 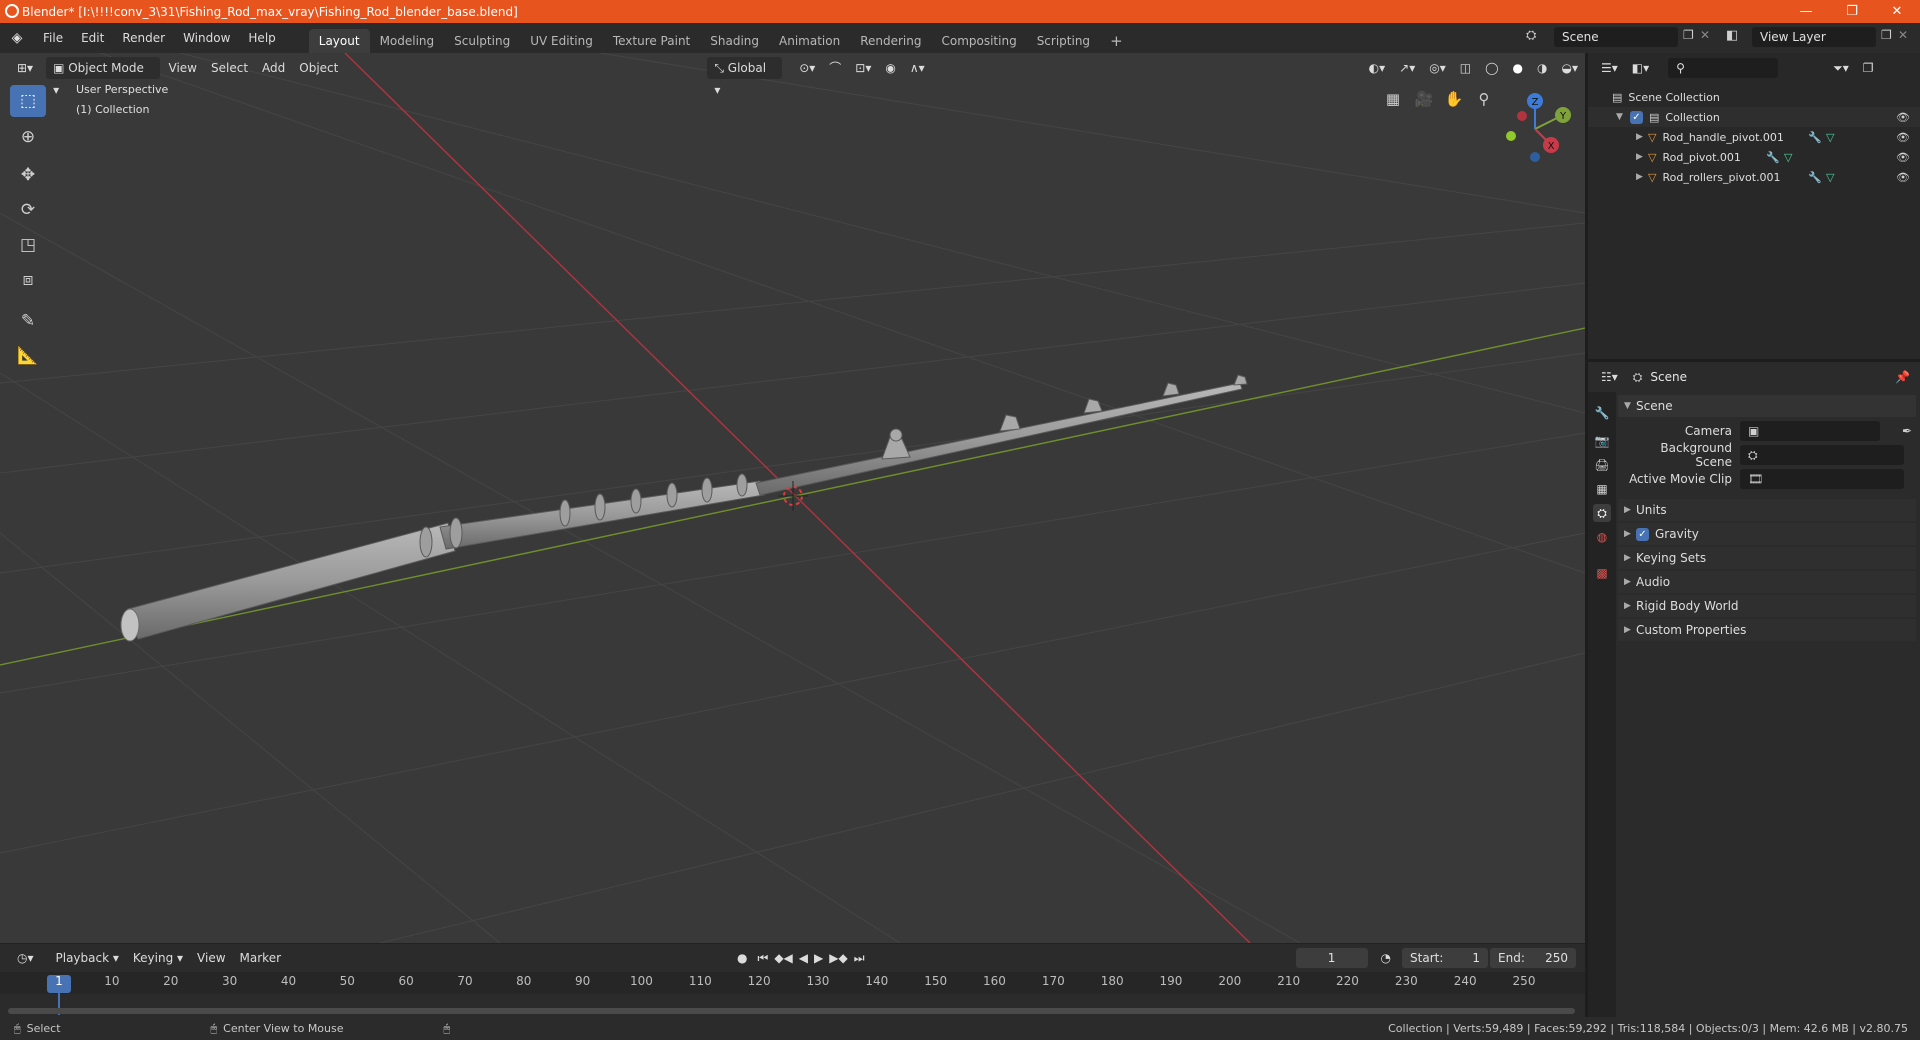 I want to click on prev-keyframe-icon: ◆◀, so click(x=783, y=958).